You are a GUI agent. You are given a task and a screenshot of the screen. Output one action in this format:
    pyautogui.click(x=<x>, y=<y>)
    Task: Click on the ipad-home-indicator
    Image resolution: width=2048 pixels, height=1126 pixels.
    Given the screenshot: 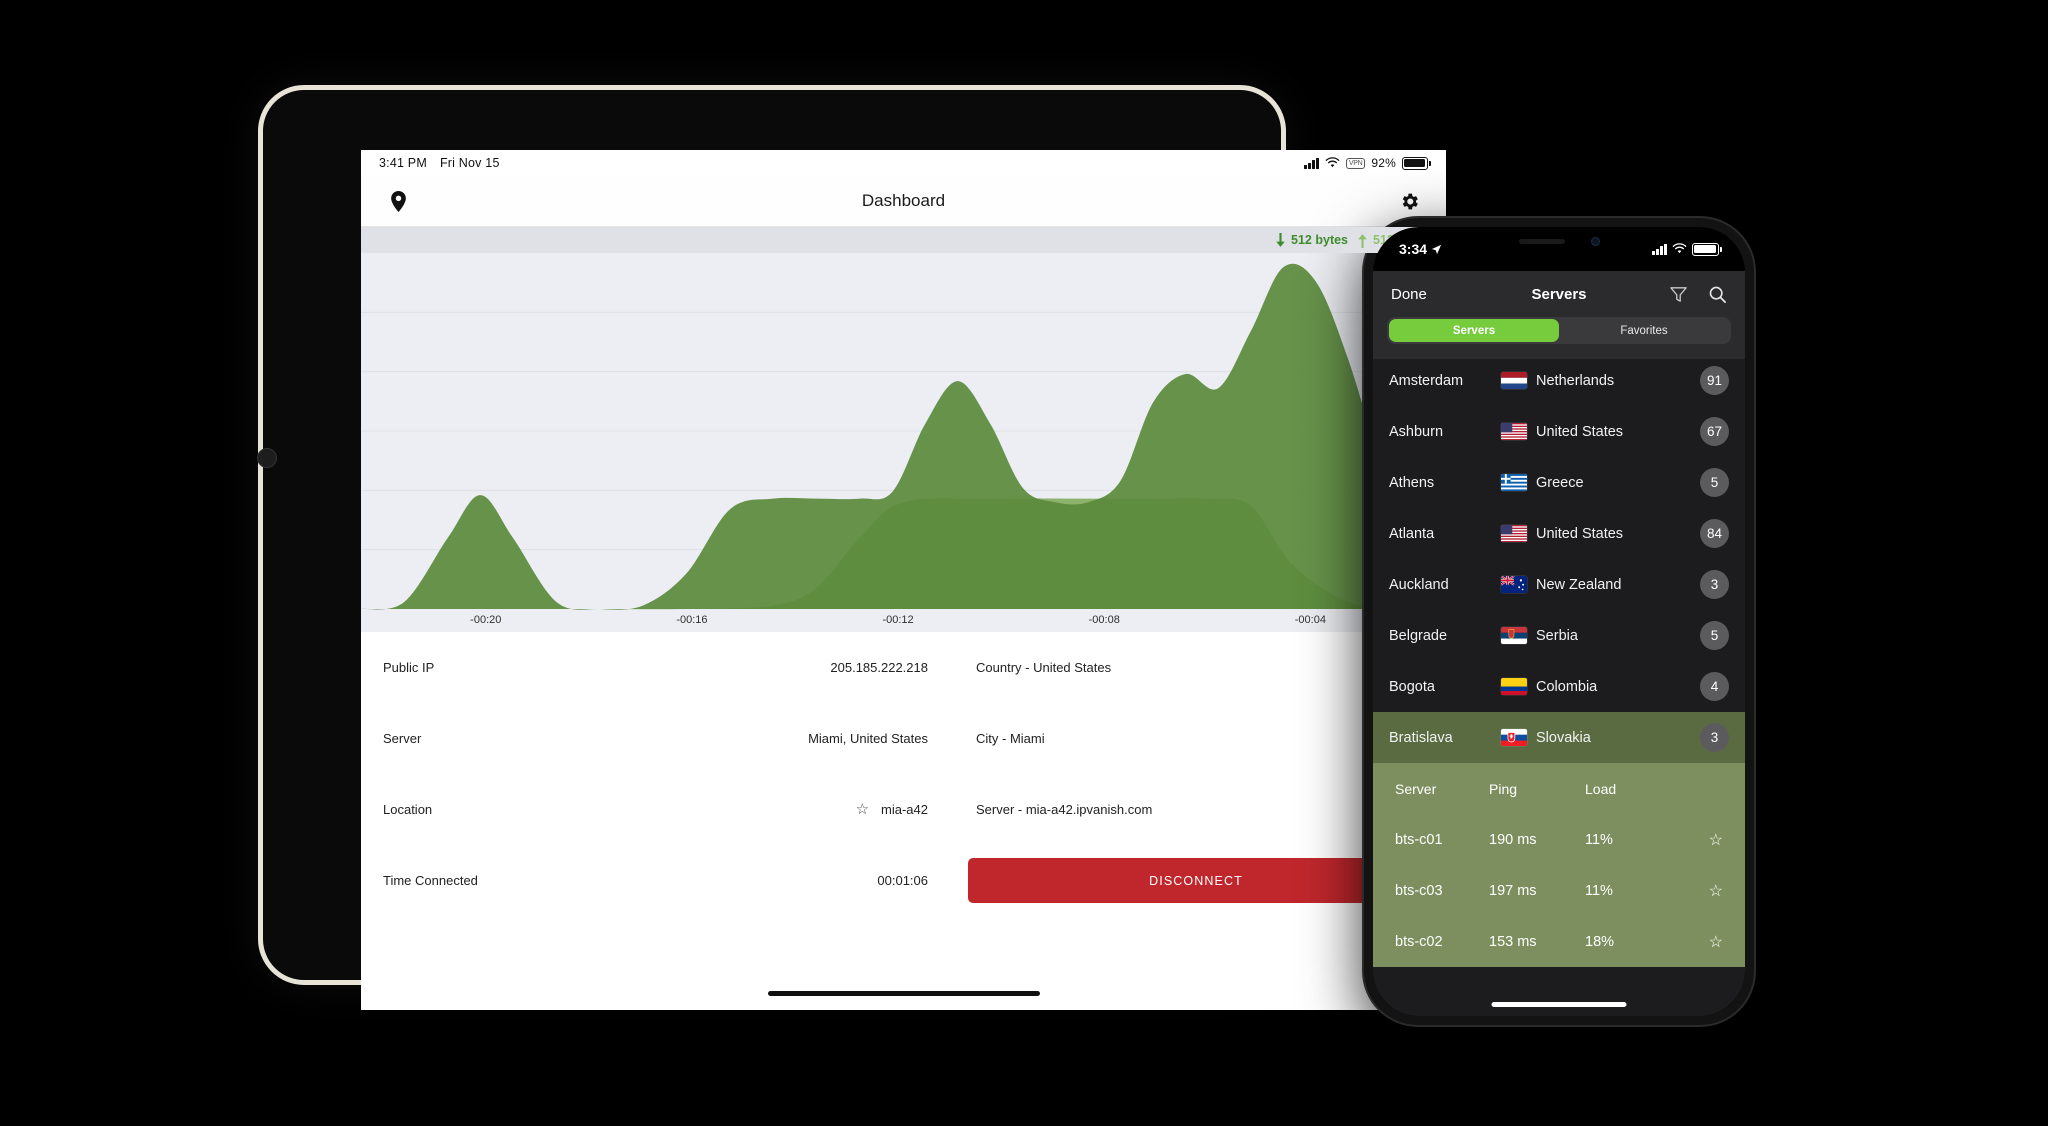 What is the action you would take?
    pyautogui.click(x=903, y=993)
    